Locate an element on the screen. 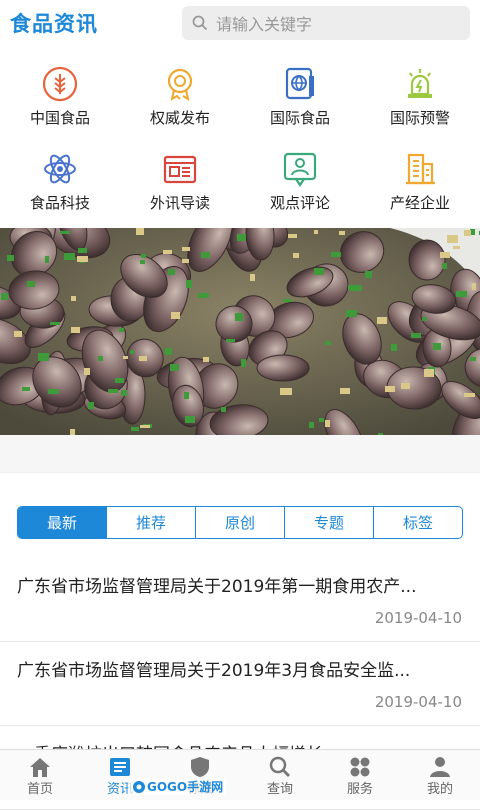 Image resolution: width=480 pixels, height=810 pixels. nav-home: 首页 is located at coordinates (40, 775).